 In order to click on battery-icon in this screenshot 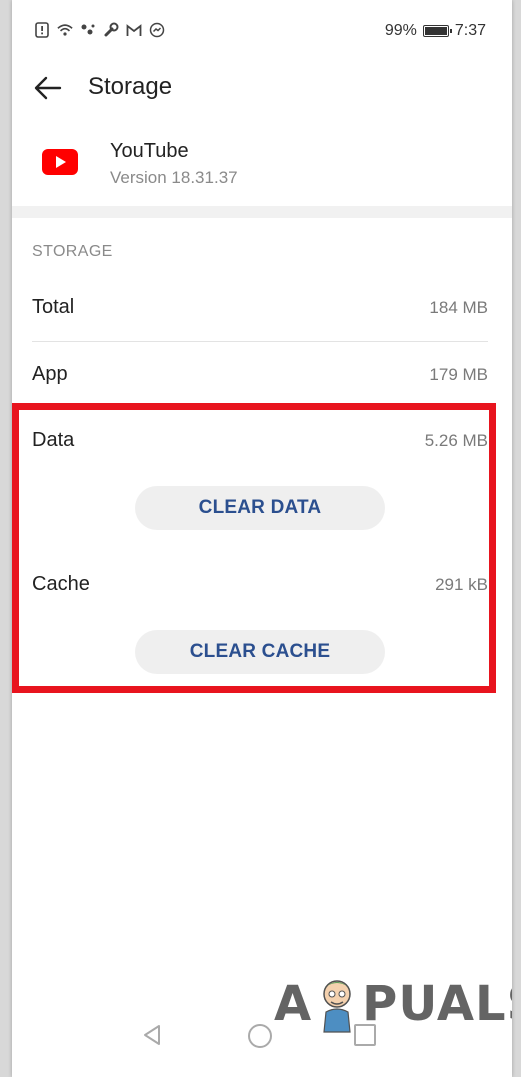, I will do `click(437, 31)`.